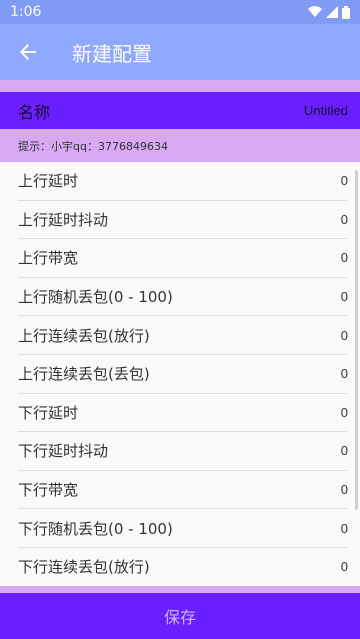  What do you see at coordinates (180, 616) in the screenshot?
I see `save-button: 保存` at bounding box center [180, 616].